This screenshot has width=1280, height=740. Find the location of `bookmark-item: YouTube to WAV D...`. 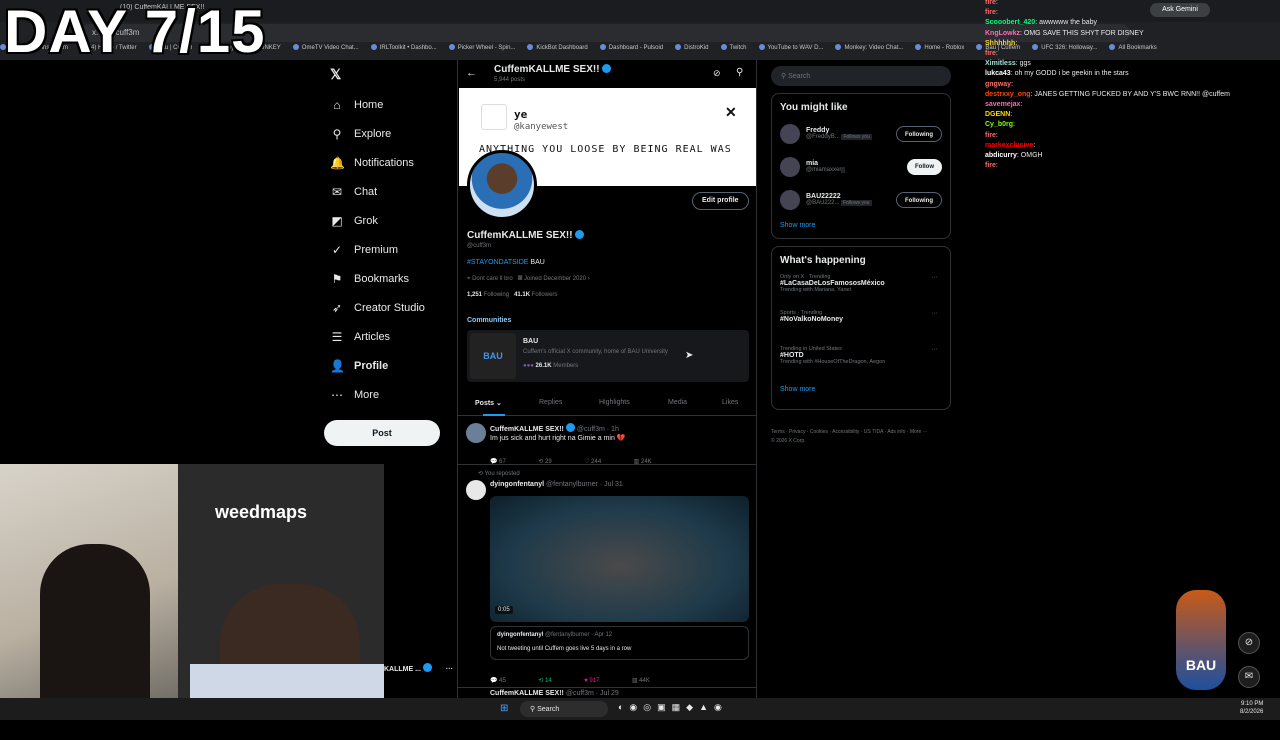

bookmark-item: YouTube to WAV D... is located at coordinates (791, 47).